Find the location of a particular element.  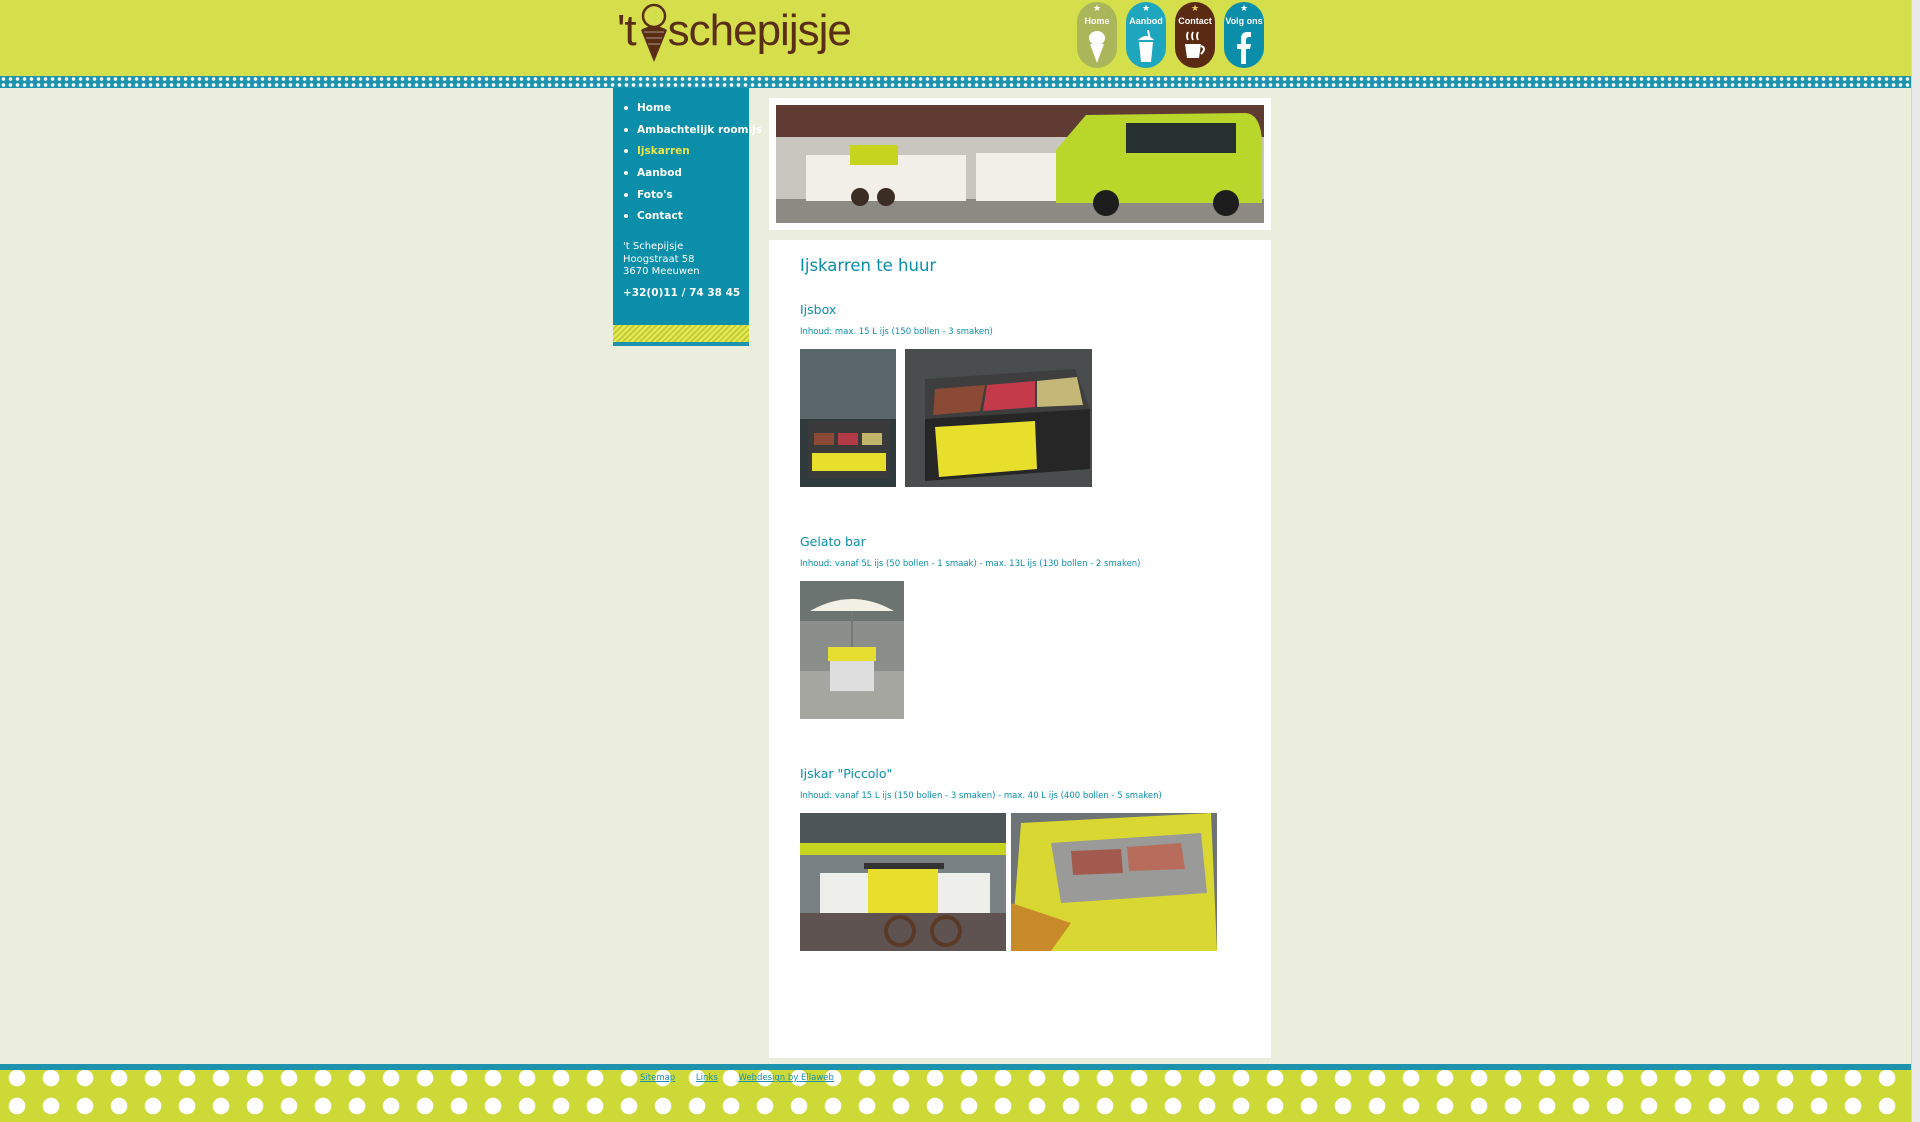

photo-ijsbox-1-image is located at coordinates (848, 418).